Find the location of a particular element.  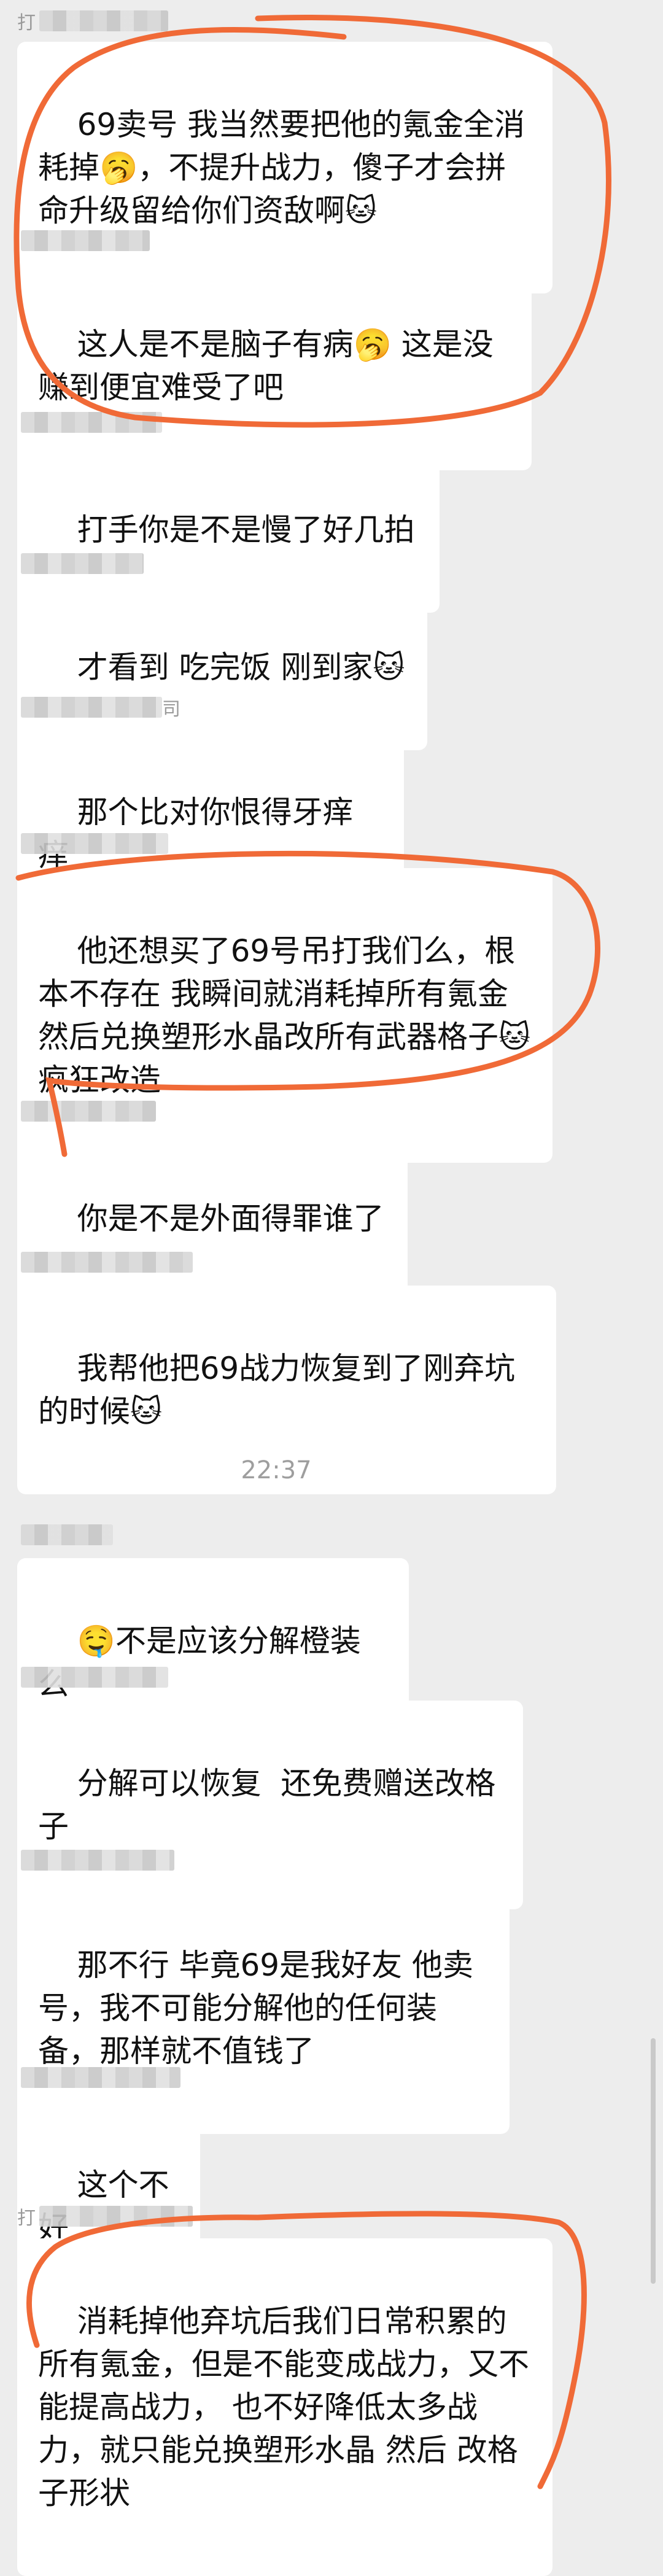

message-text: 你是不是外面得罪谁了 is located at coordinates (230, 1218).